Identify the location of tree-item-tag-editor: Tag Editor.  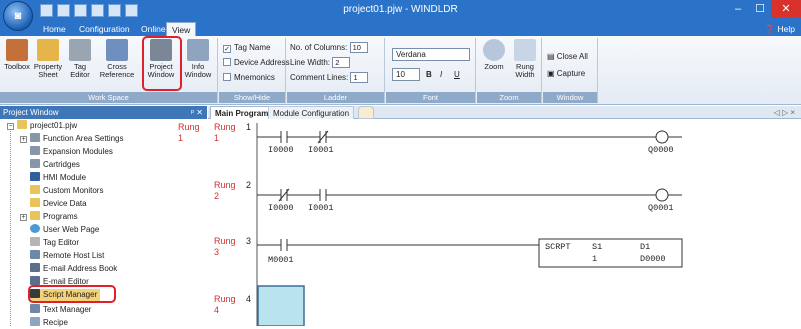
(54, 243).